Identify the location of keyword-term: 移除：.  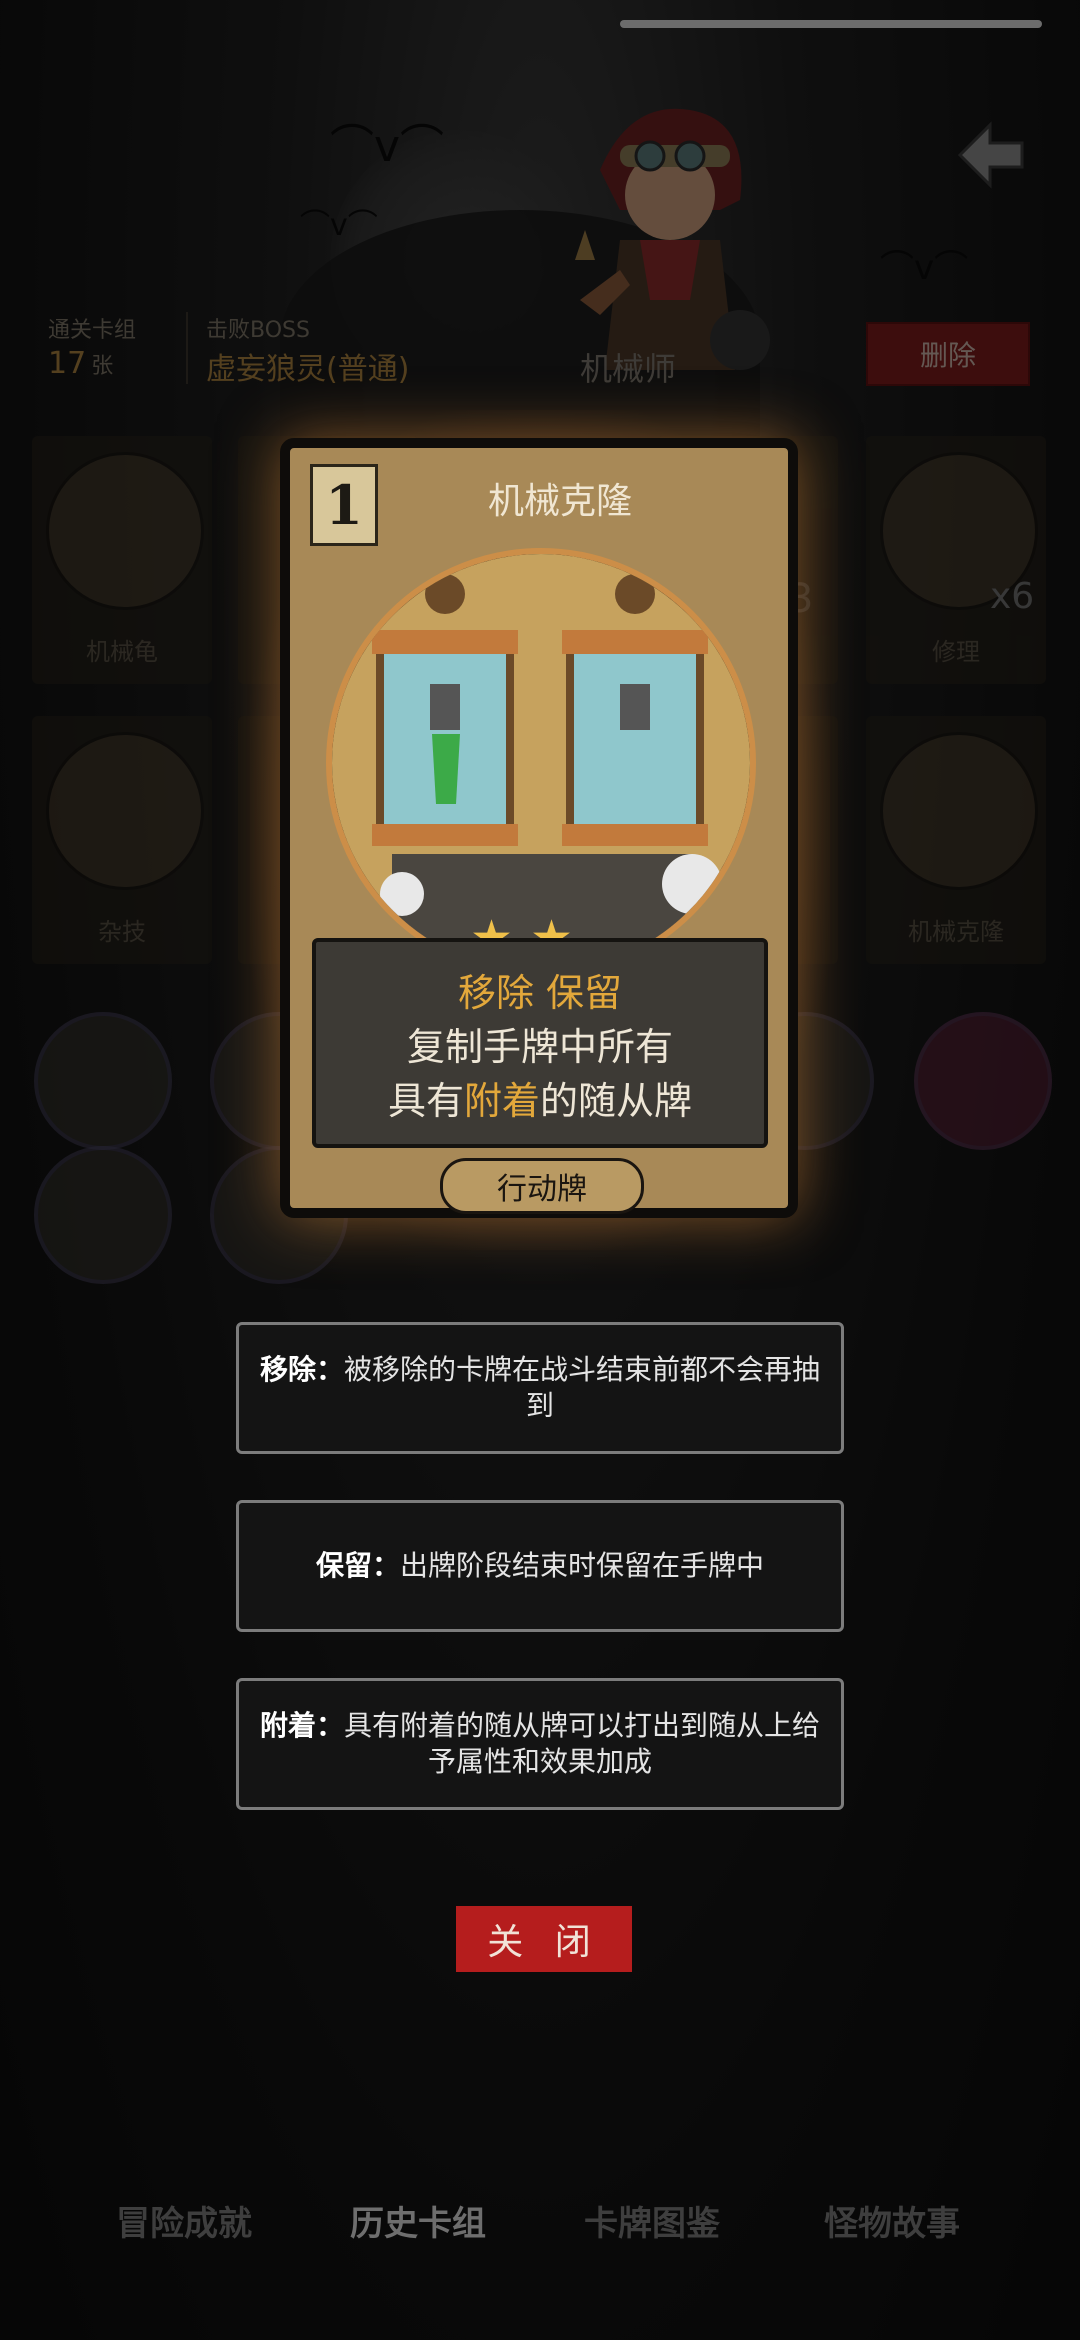
(301, 1369).